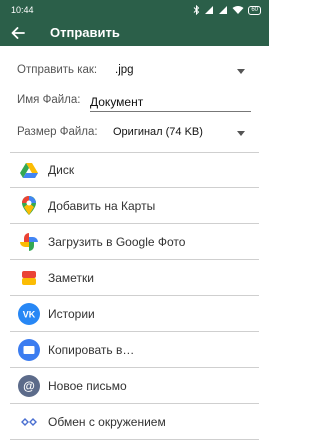 The width and height of the screenshot is (320, 442). Describe the element at coordinates (254, 10) in the screenshot. I see `battery-icon: 60` at that location.